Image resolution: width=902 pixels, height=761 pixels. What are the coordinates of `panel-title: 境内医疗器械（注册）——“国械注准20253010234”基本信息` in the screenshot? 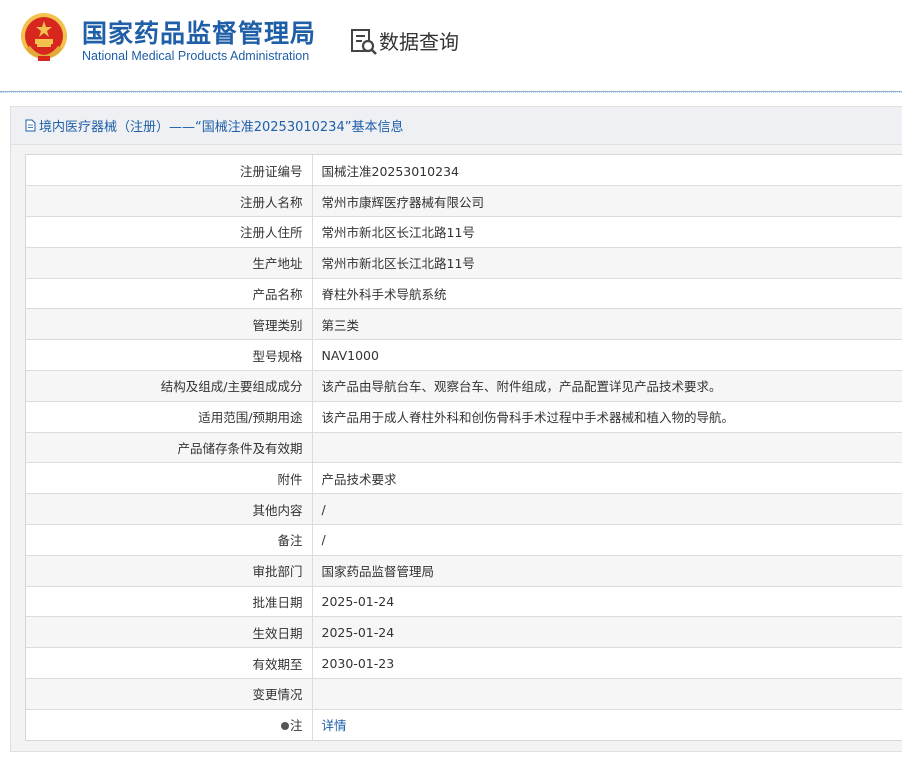 It's located at (456, 126).